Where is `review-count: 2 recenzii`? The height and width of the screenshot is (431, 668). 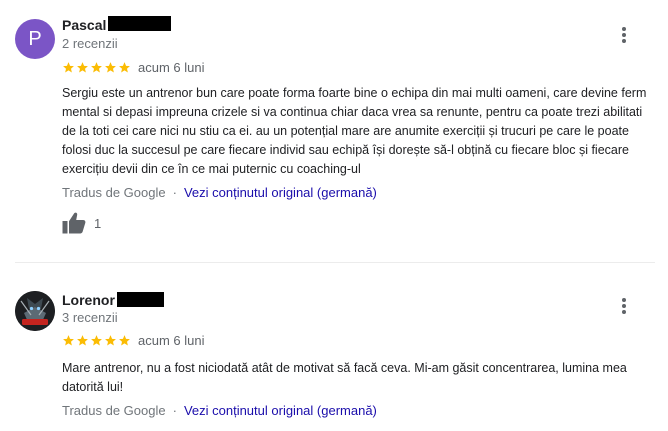
review-count: 2 recenzii is located at coordinates (90, 44).